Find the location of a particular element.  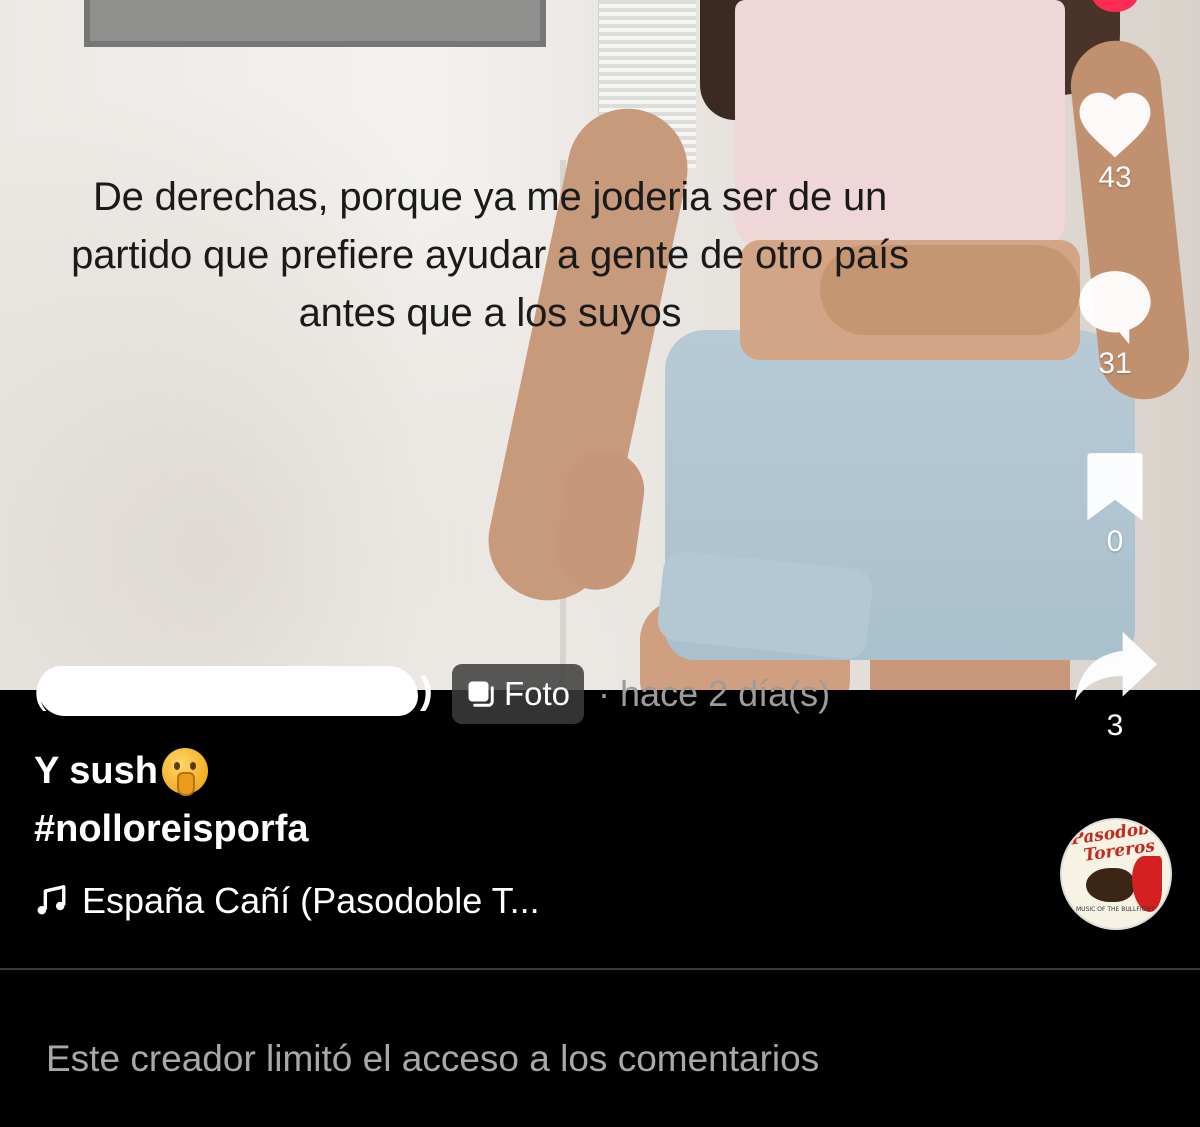

post-time: · hace 2 día(s) is located at coordinates (714, 693).